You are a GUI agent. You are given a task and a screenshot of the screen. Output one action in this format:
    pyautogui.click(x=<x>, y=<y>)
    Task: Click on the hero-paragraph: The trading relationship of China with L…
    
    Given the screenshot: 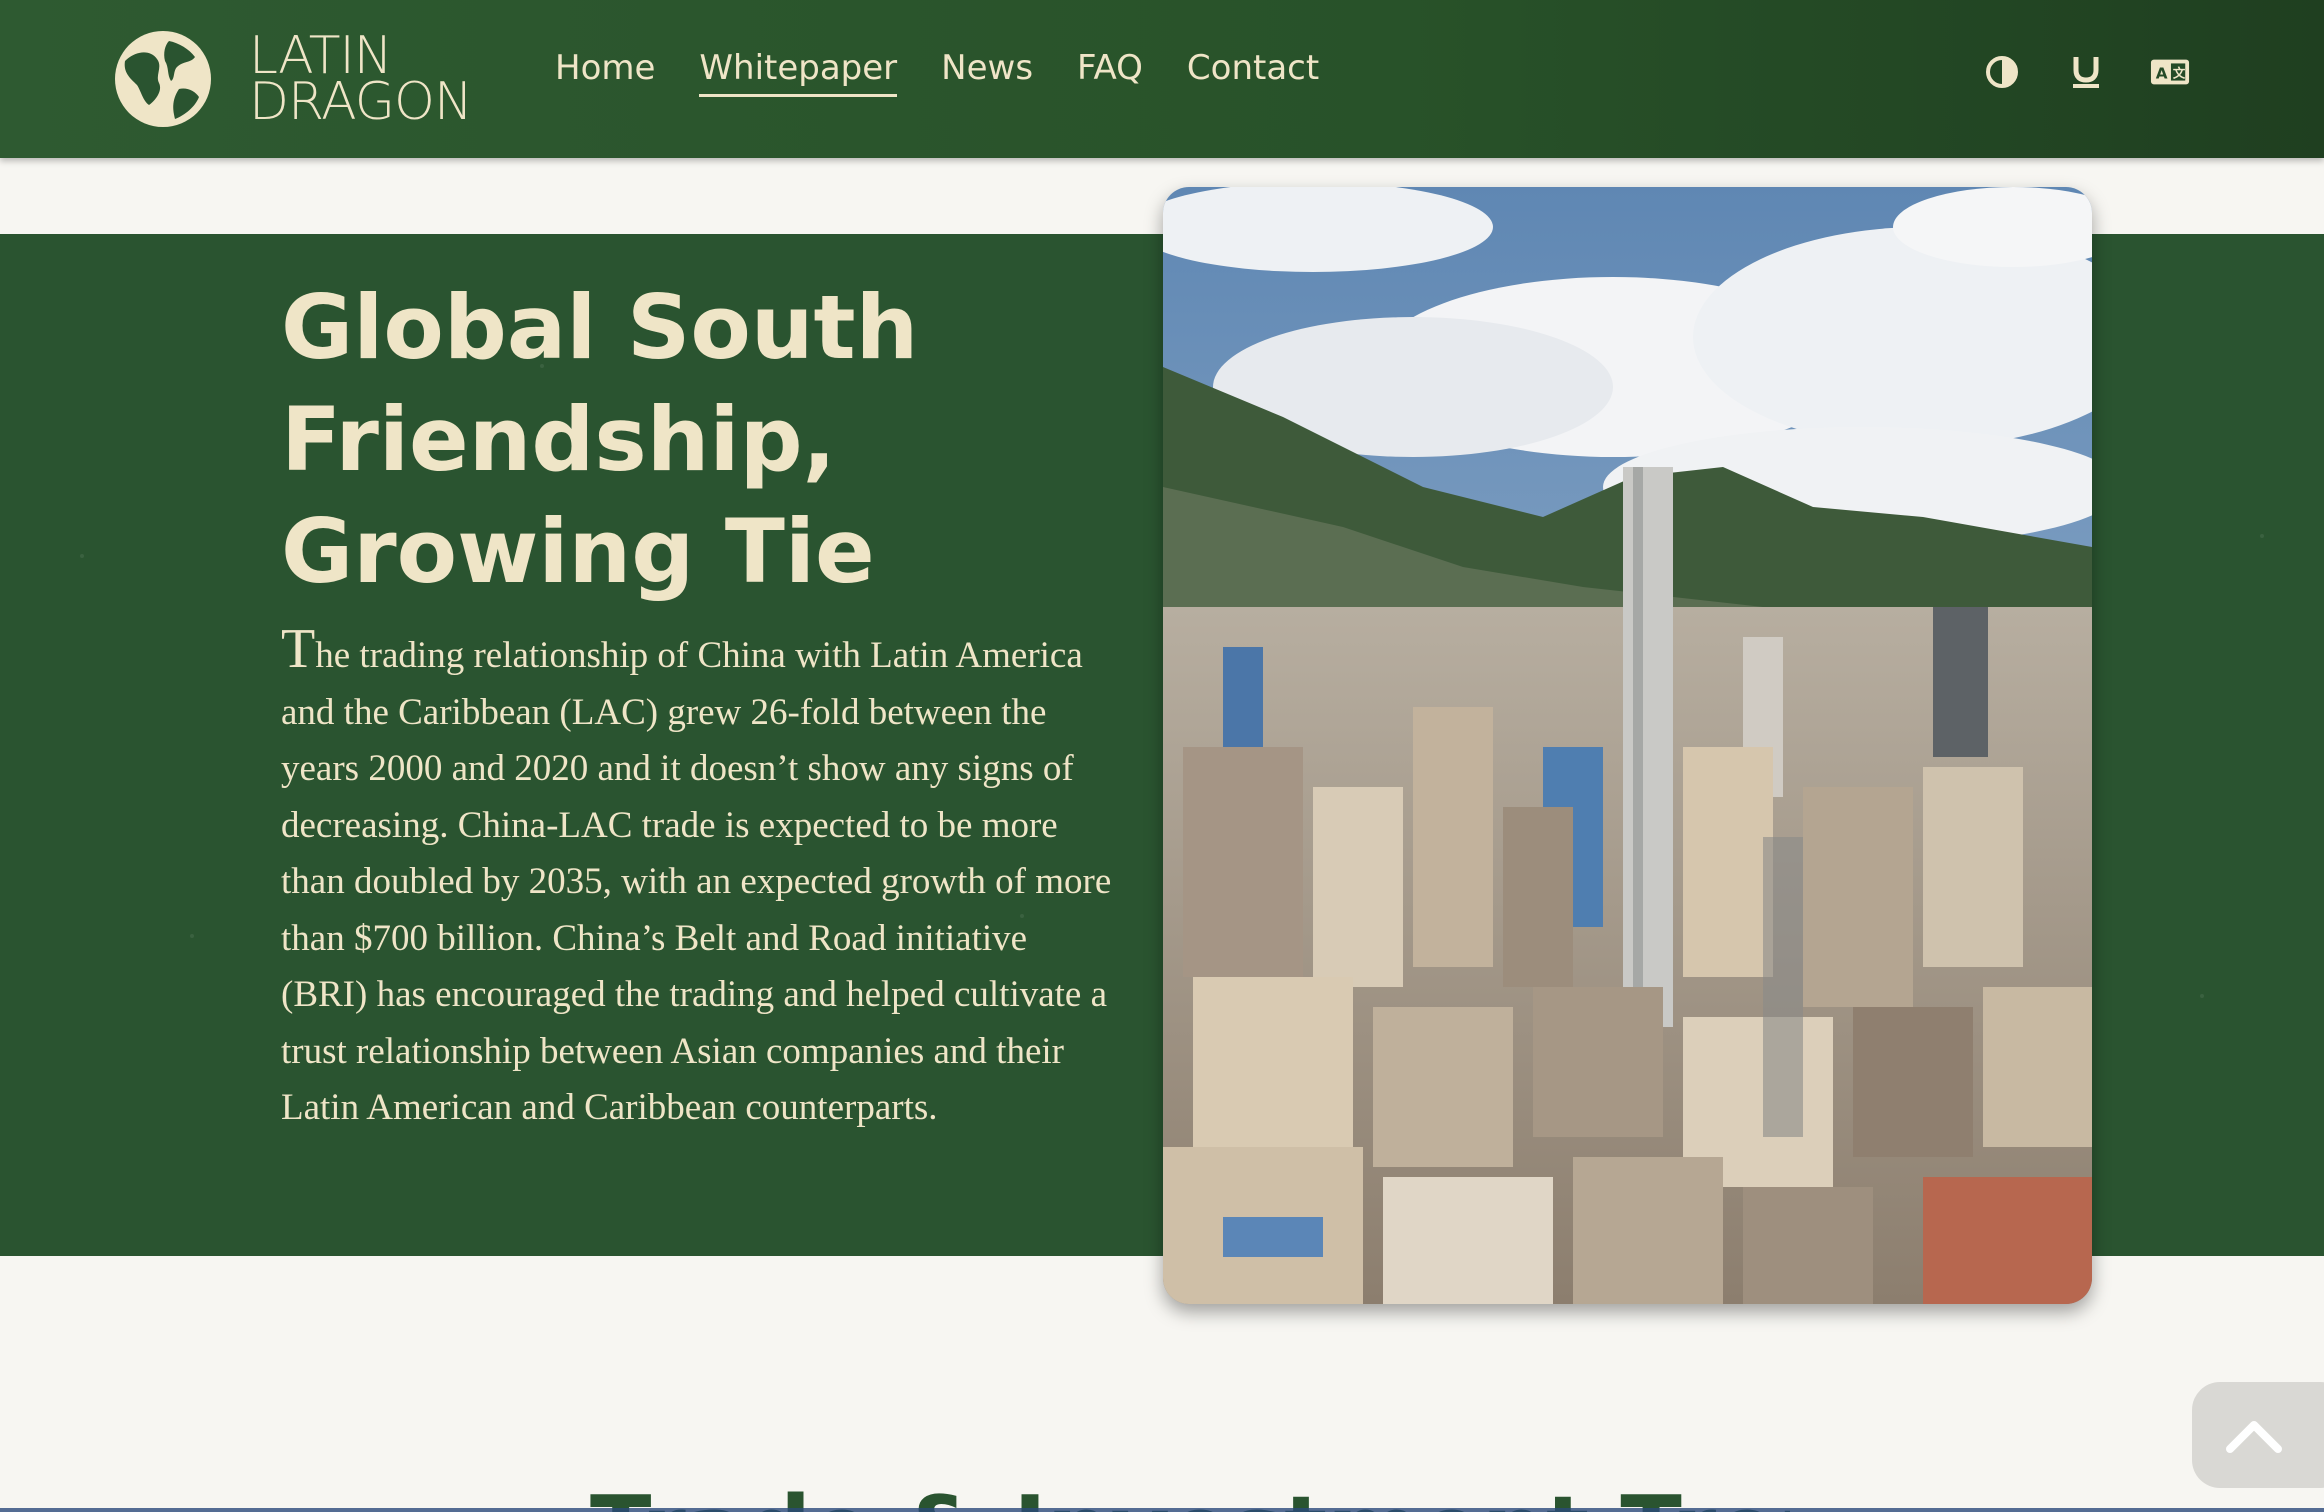 What is the action you would take?
    pyautogui.click(x=701, y=879)
    